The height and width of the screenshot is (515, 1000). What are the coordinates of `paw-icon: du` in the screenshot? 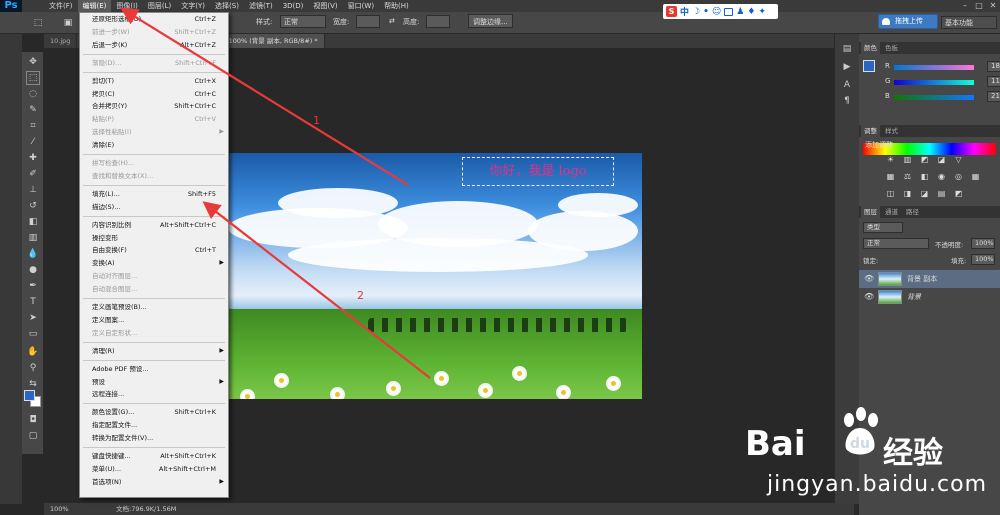 It's located at (861, 431).